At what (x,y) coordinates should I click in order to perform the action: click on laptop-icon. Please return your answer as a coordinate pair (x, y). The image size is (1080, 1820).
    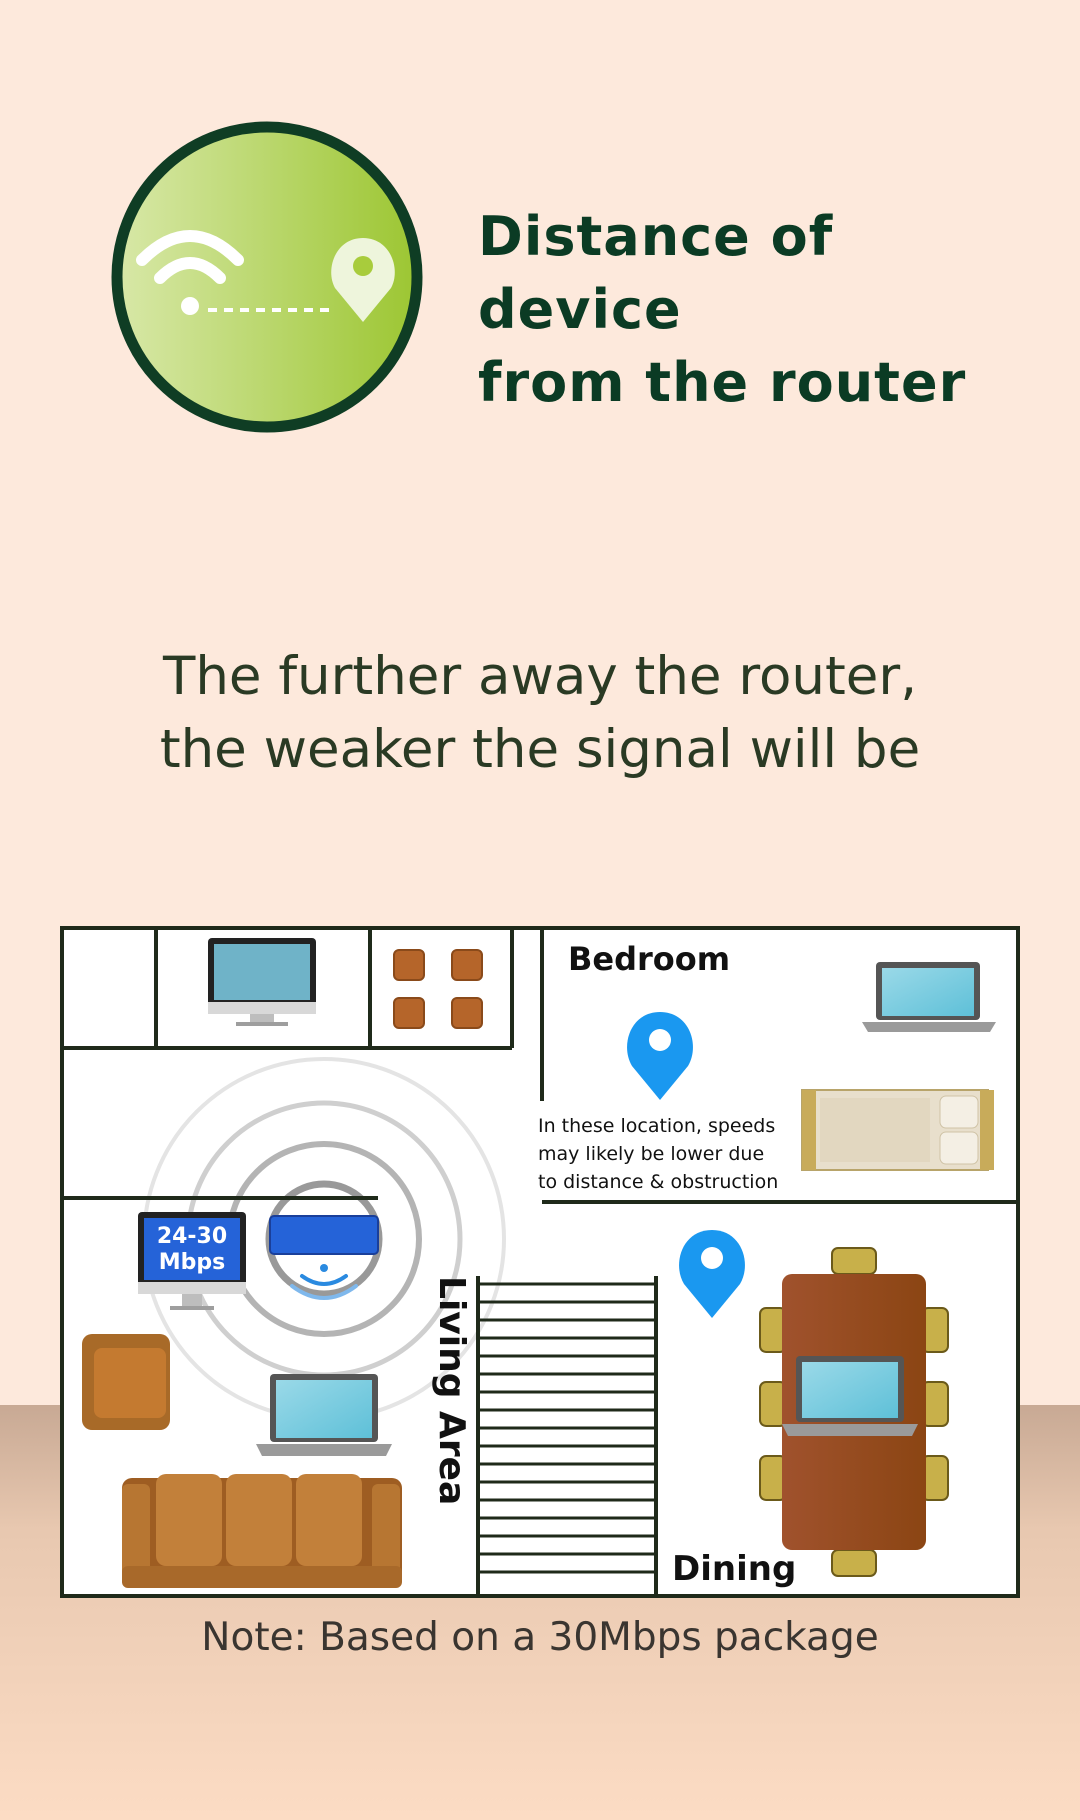
    Looking at the image, I should click on (850, 1396).